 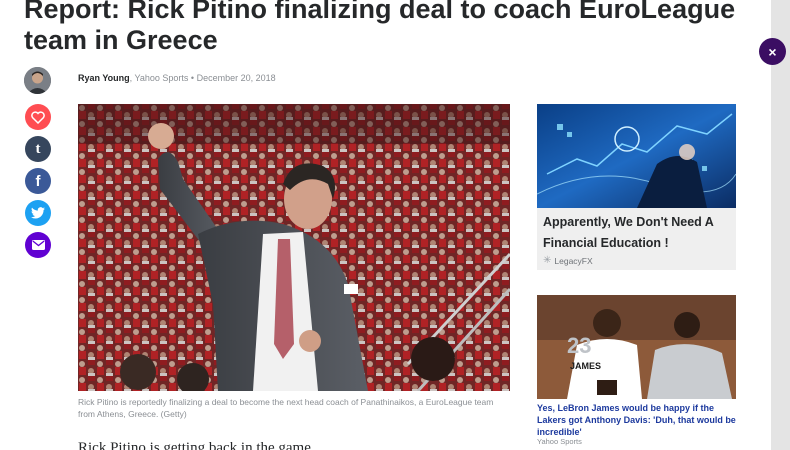 I want to click on jersey-number: 23, so click(x=579, y=345).